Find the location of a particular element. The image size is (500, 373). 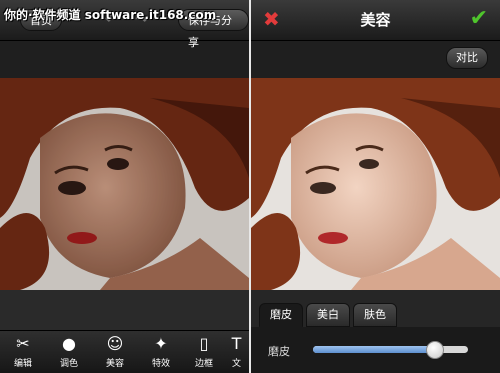

tool-bar: ✂ 编辑 ● 调色 ☺ 美容 ✦ 特效 ▯ 边框 T 文 is located at coordinates (124, 351).